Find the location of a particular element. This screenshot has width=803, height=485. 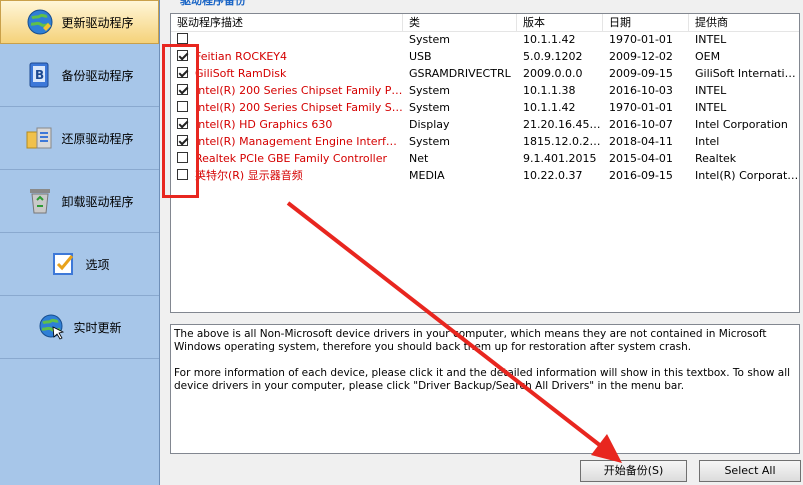

nav-label: 更新驱动程序 is located at coordinates (97, 22).